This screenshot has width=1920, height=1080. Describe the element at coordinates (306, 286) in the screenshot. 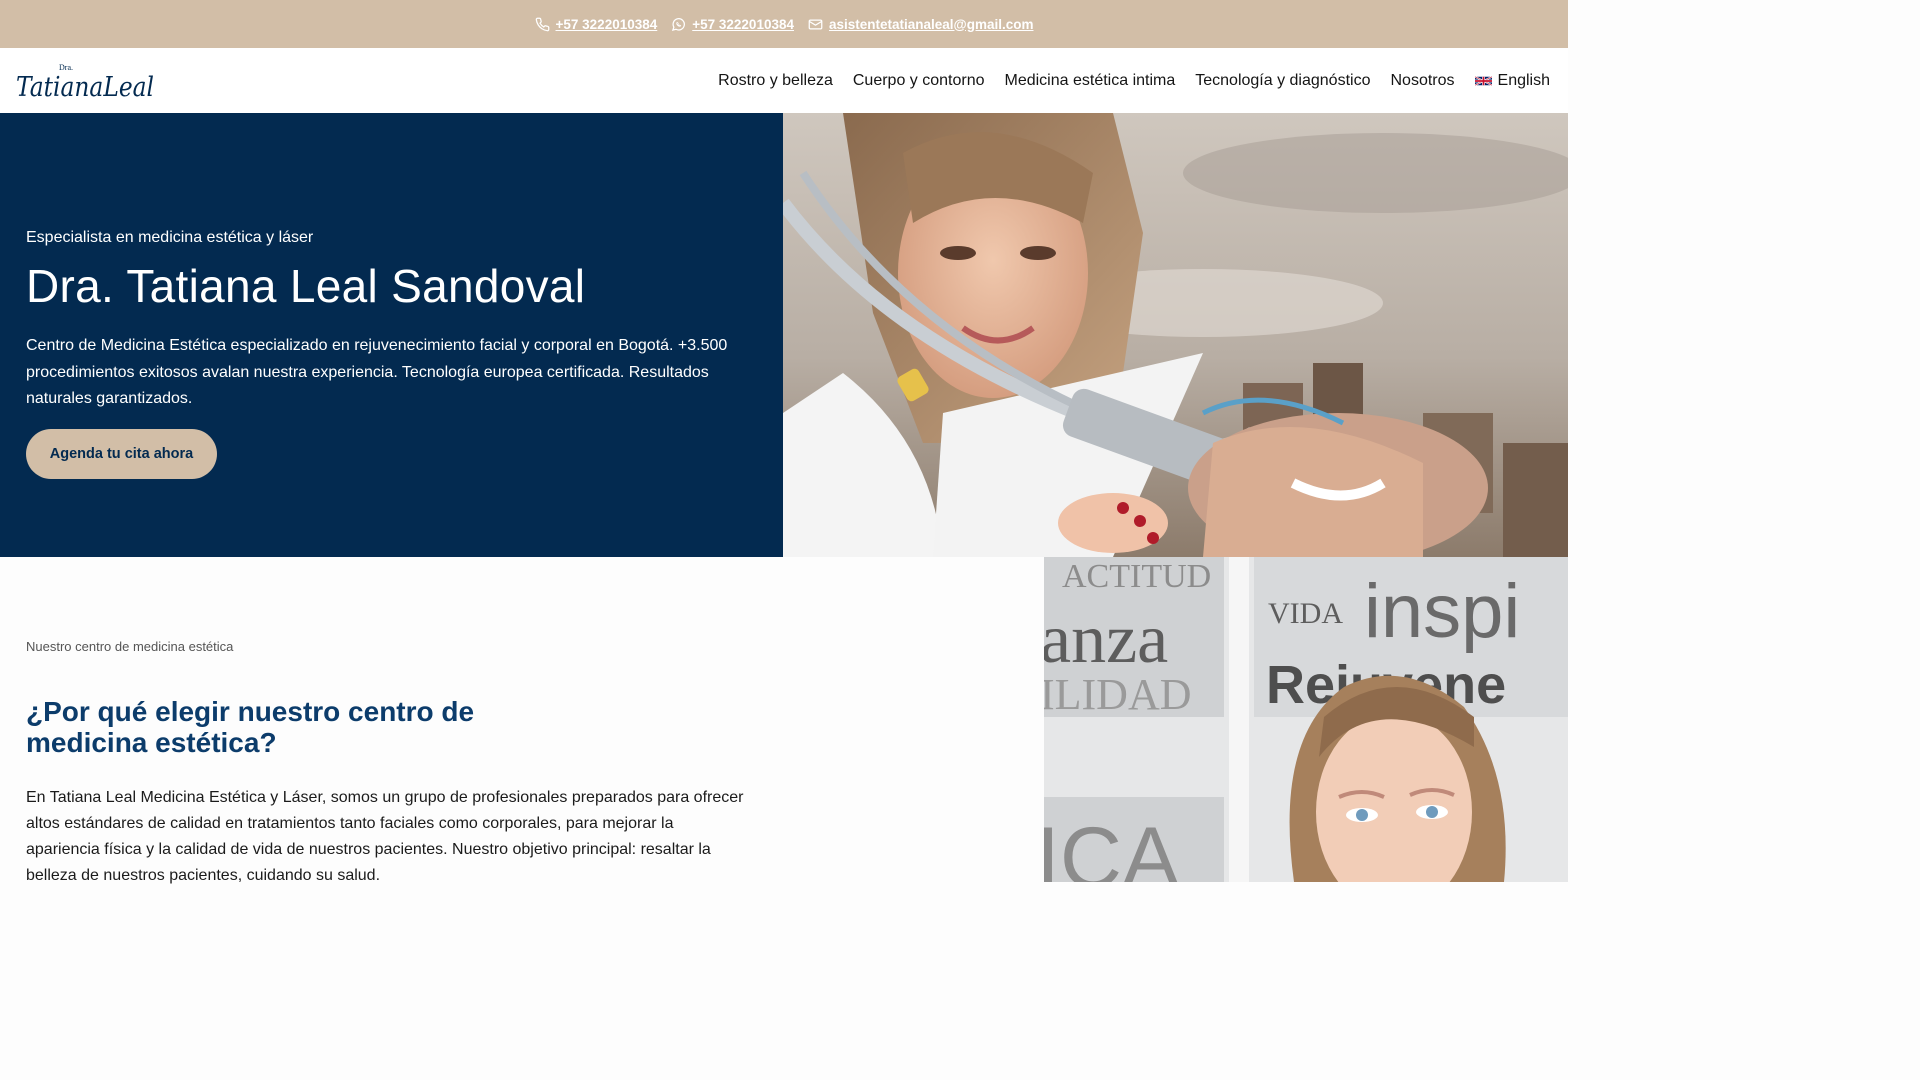

I see `hero-title: Dra. Tatiana Leal Sandoval` at that location.